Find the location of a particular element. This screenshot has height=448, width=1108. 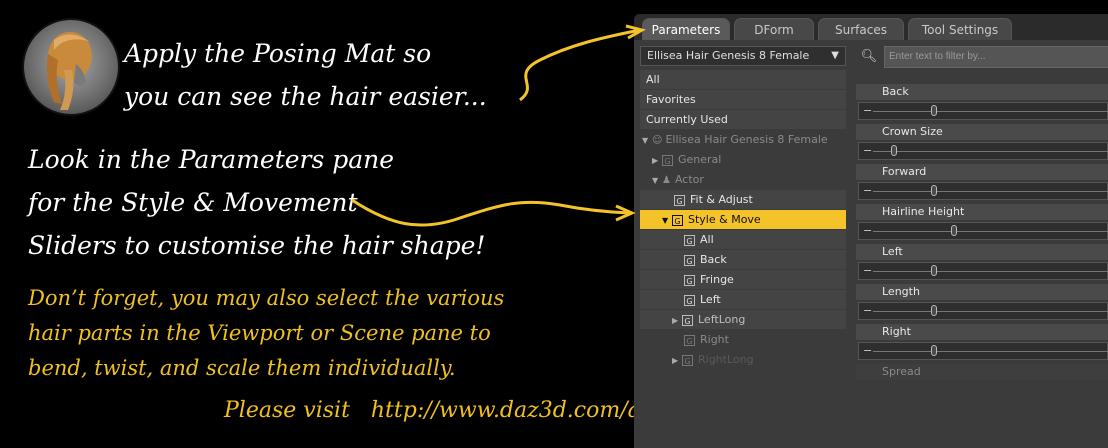

arrow-to-parameters-tab is located at coordinates (580, 65).